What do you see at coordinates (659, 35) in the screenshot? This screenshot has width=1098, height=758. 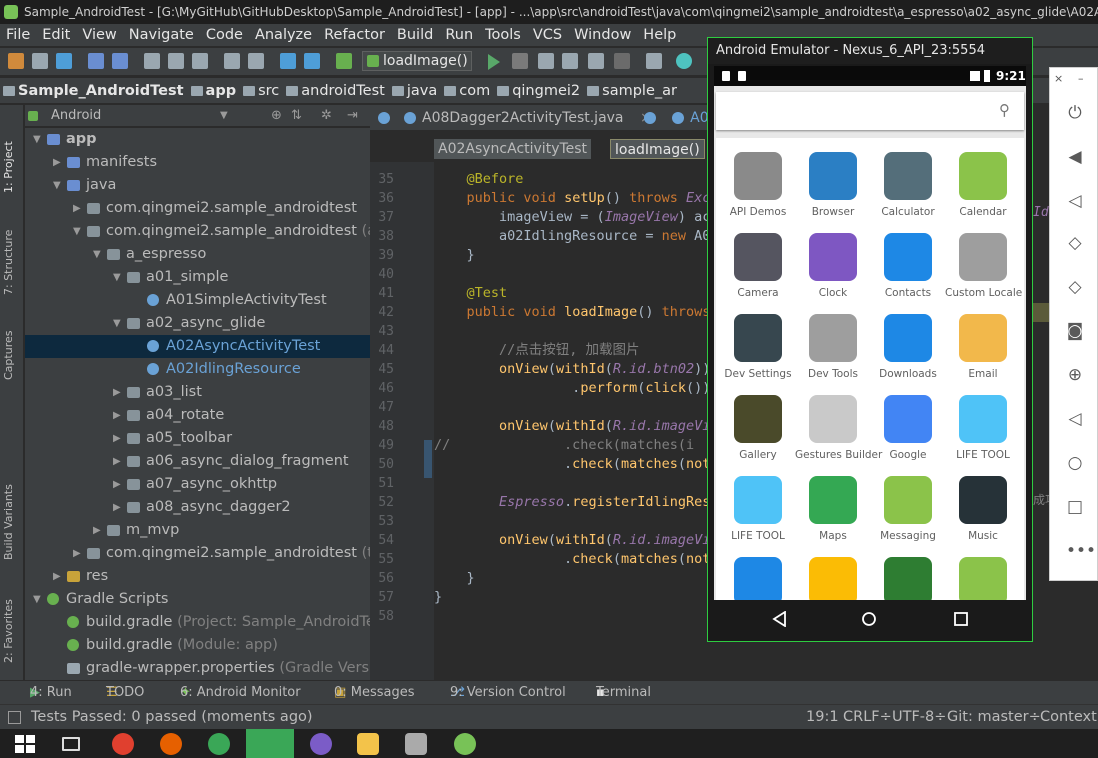 I see `menu-help: Help` at bounding box center [659, 35].